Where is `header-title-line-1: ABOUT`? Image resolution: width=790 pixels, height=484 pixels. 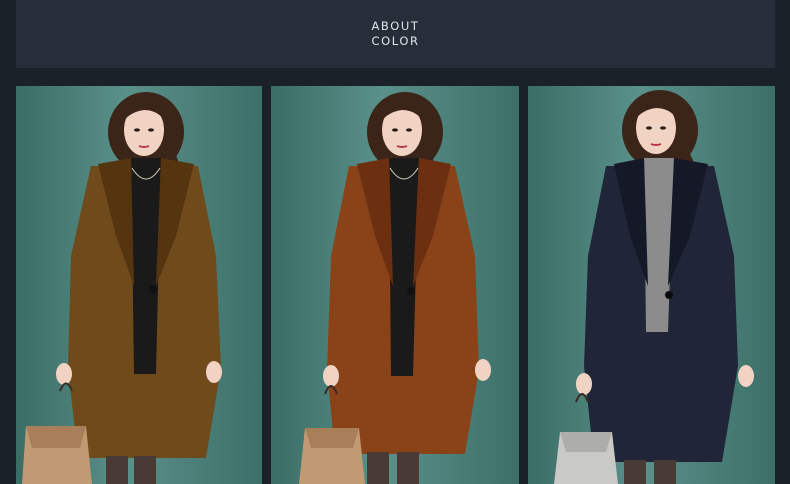
header-title-line-1: ABOUT is located at coordinates (395, 26).